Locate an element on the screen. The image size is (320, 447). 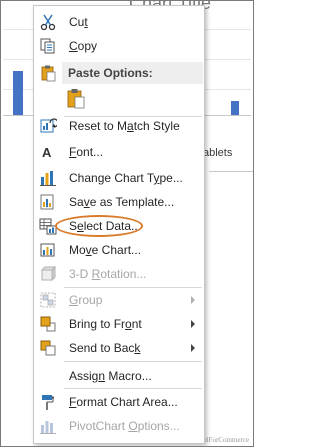
chart-axis-tick is located at coordinates (231, 171).